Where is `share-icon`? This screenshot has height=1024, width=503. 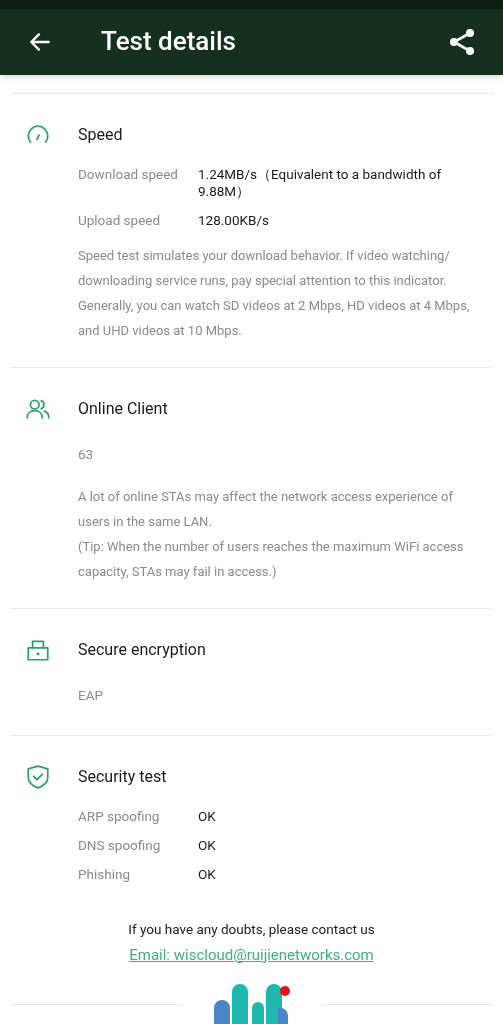
share-icon is located at coordinates (462, 41).